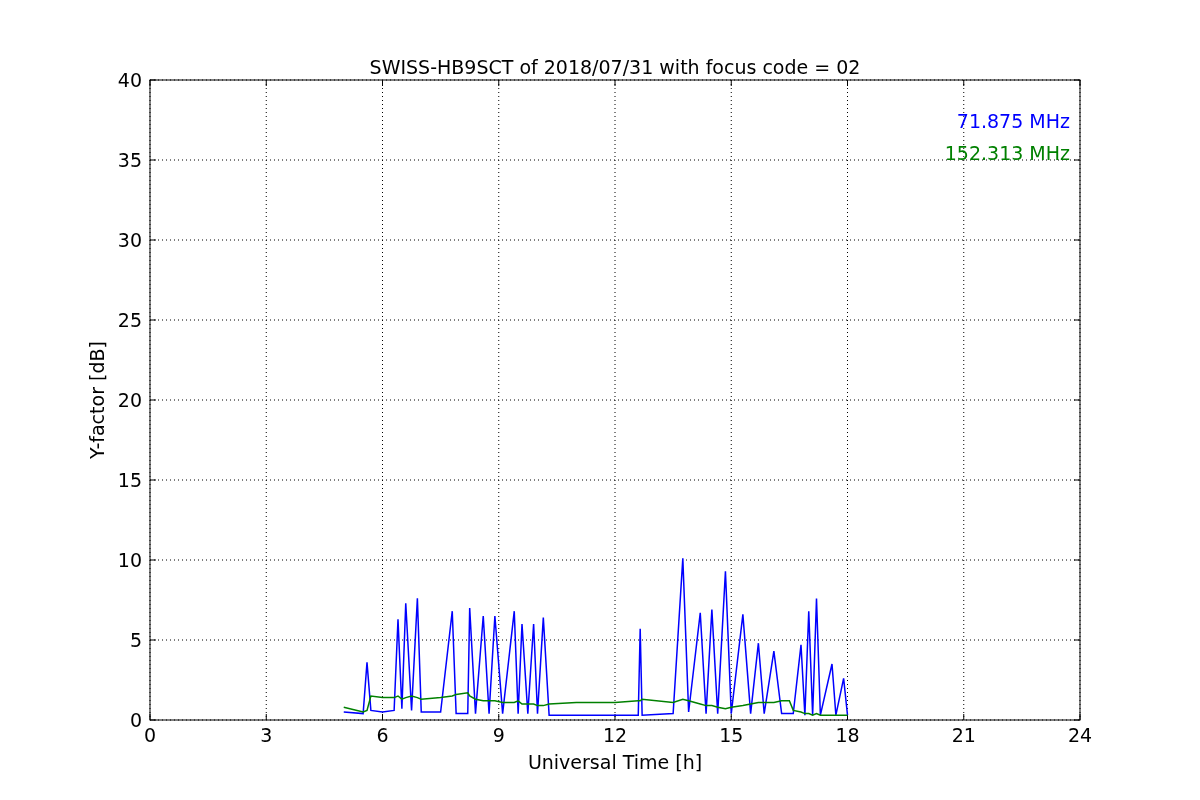  Describe the element at coordinates (615, 735) in the screenshot. I see `tick-label: 12` at that location.